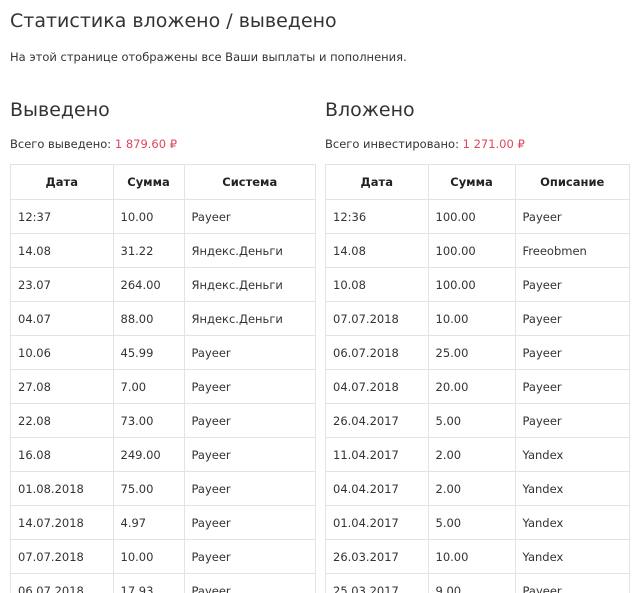 The height and width of the screenshot is (593, 640). I want to click on invested-total: Всего инвестировано: 1 271.00 ₽, so click(477, 144).